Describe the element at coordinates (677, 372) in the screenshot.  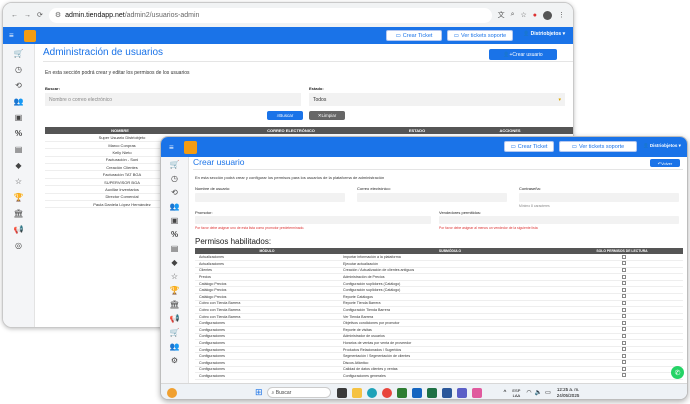
I see `whatsapp-float-icon: ✆` at that location.